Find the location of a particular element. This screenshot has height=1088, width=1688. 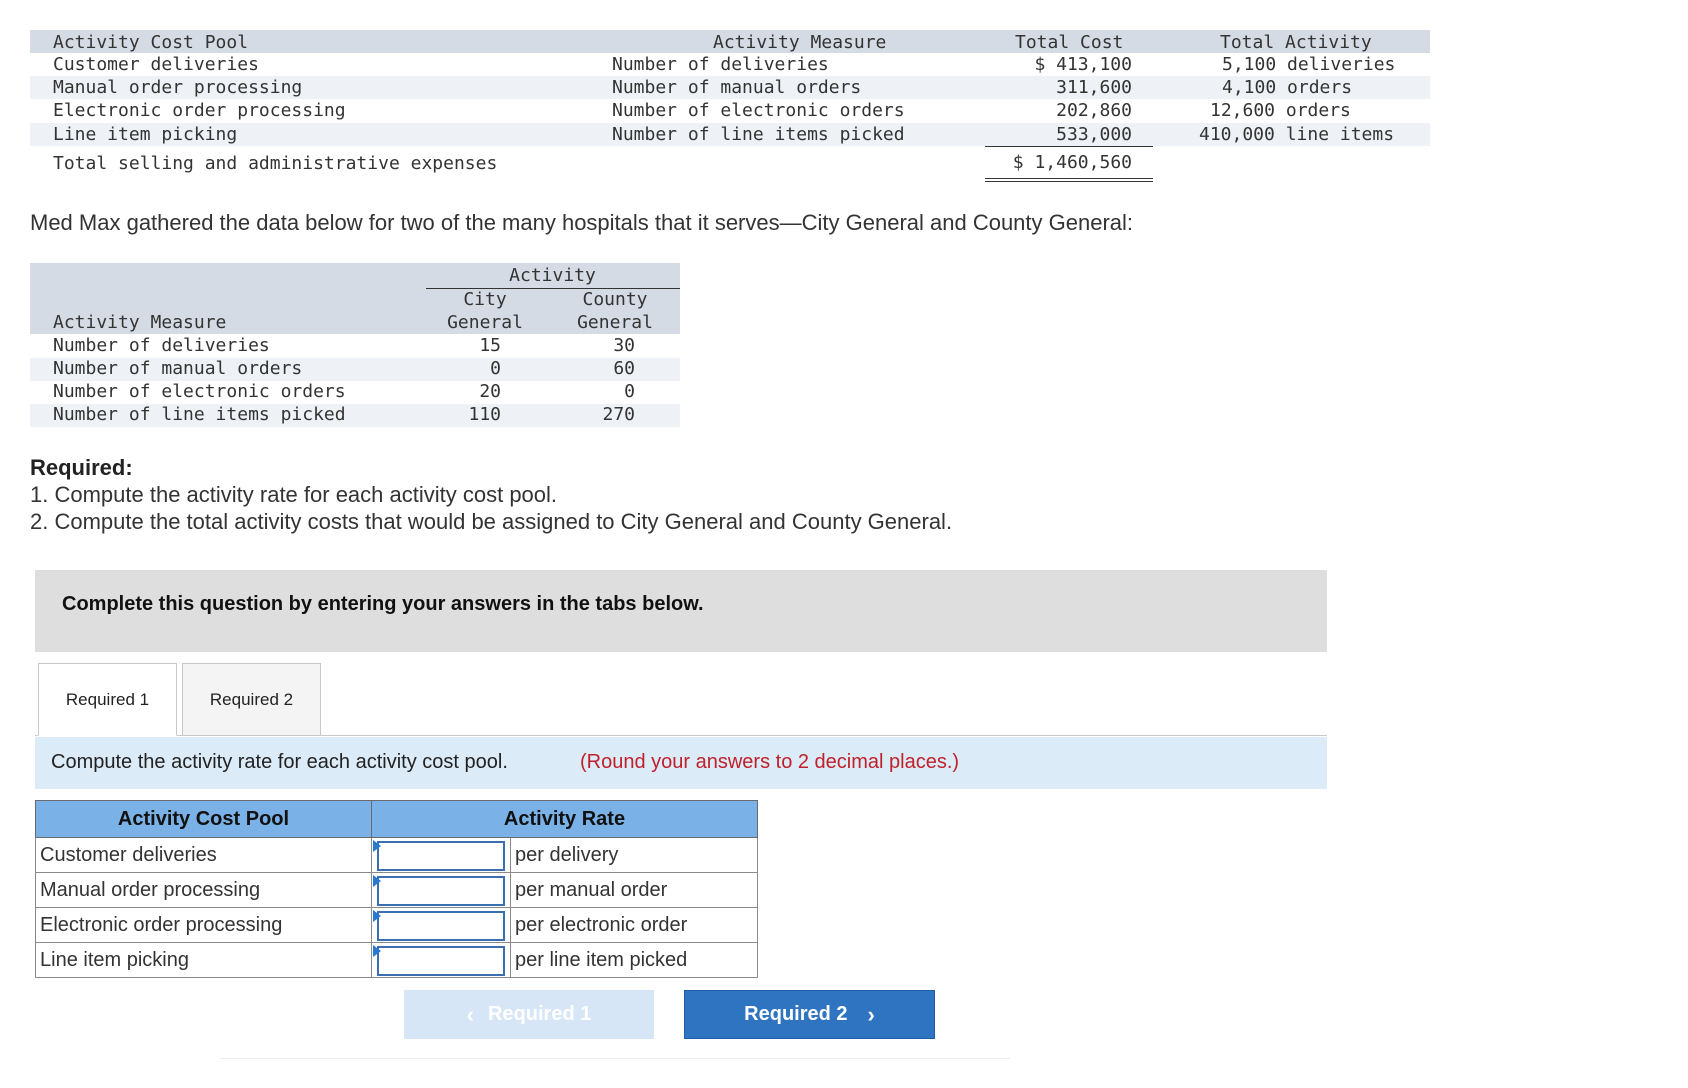

answer-pool-name: Electronic order processing is located at coordinates (203, 925).